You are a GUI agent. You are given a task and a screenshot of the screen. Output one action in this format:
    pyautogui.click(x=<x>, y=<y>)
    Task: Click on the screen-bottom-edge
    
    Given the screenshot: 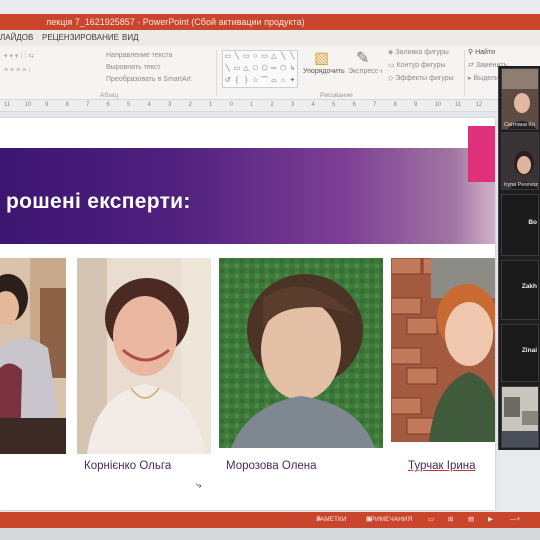 What is the action you would take?
    pyautogui.click(x=270, y=534)
    